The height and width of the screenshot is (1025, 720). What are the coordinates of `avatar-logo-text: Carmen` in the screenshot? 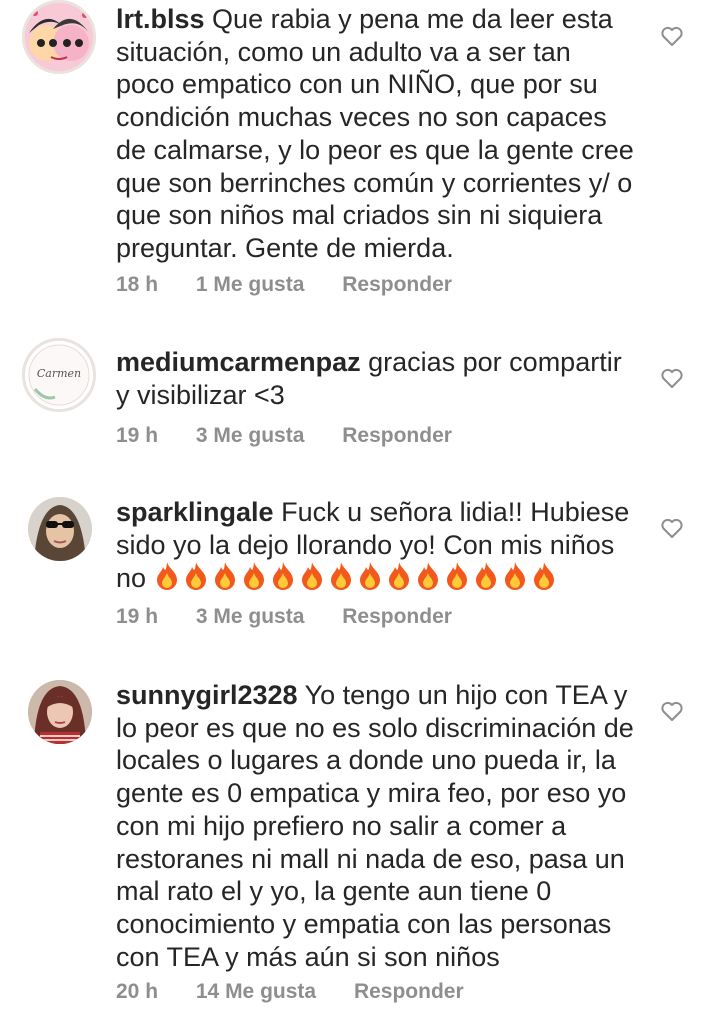 It's located at (59, 373).